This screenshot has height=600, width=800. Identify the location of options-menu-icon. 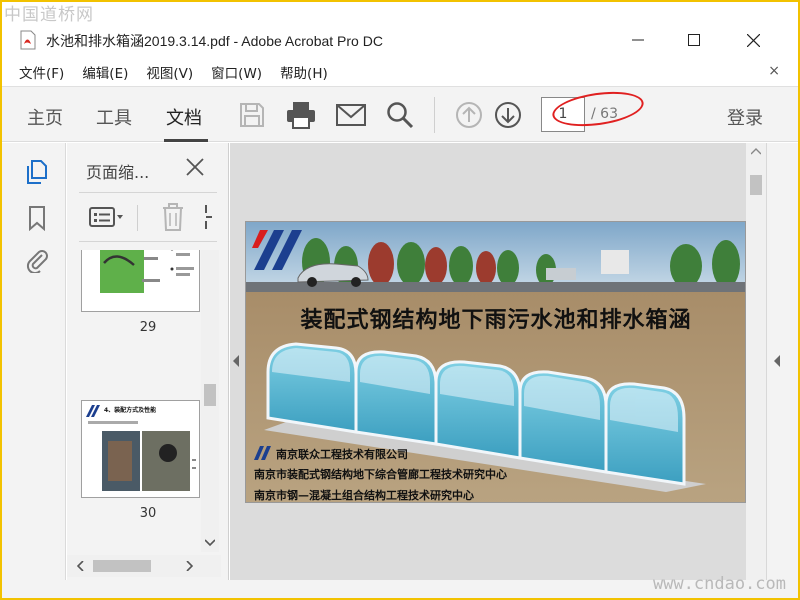
(106, 217).